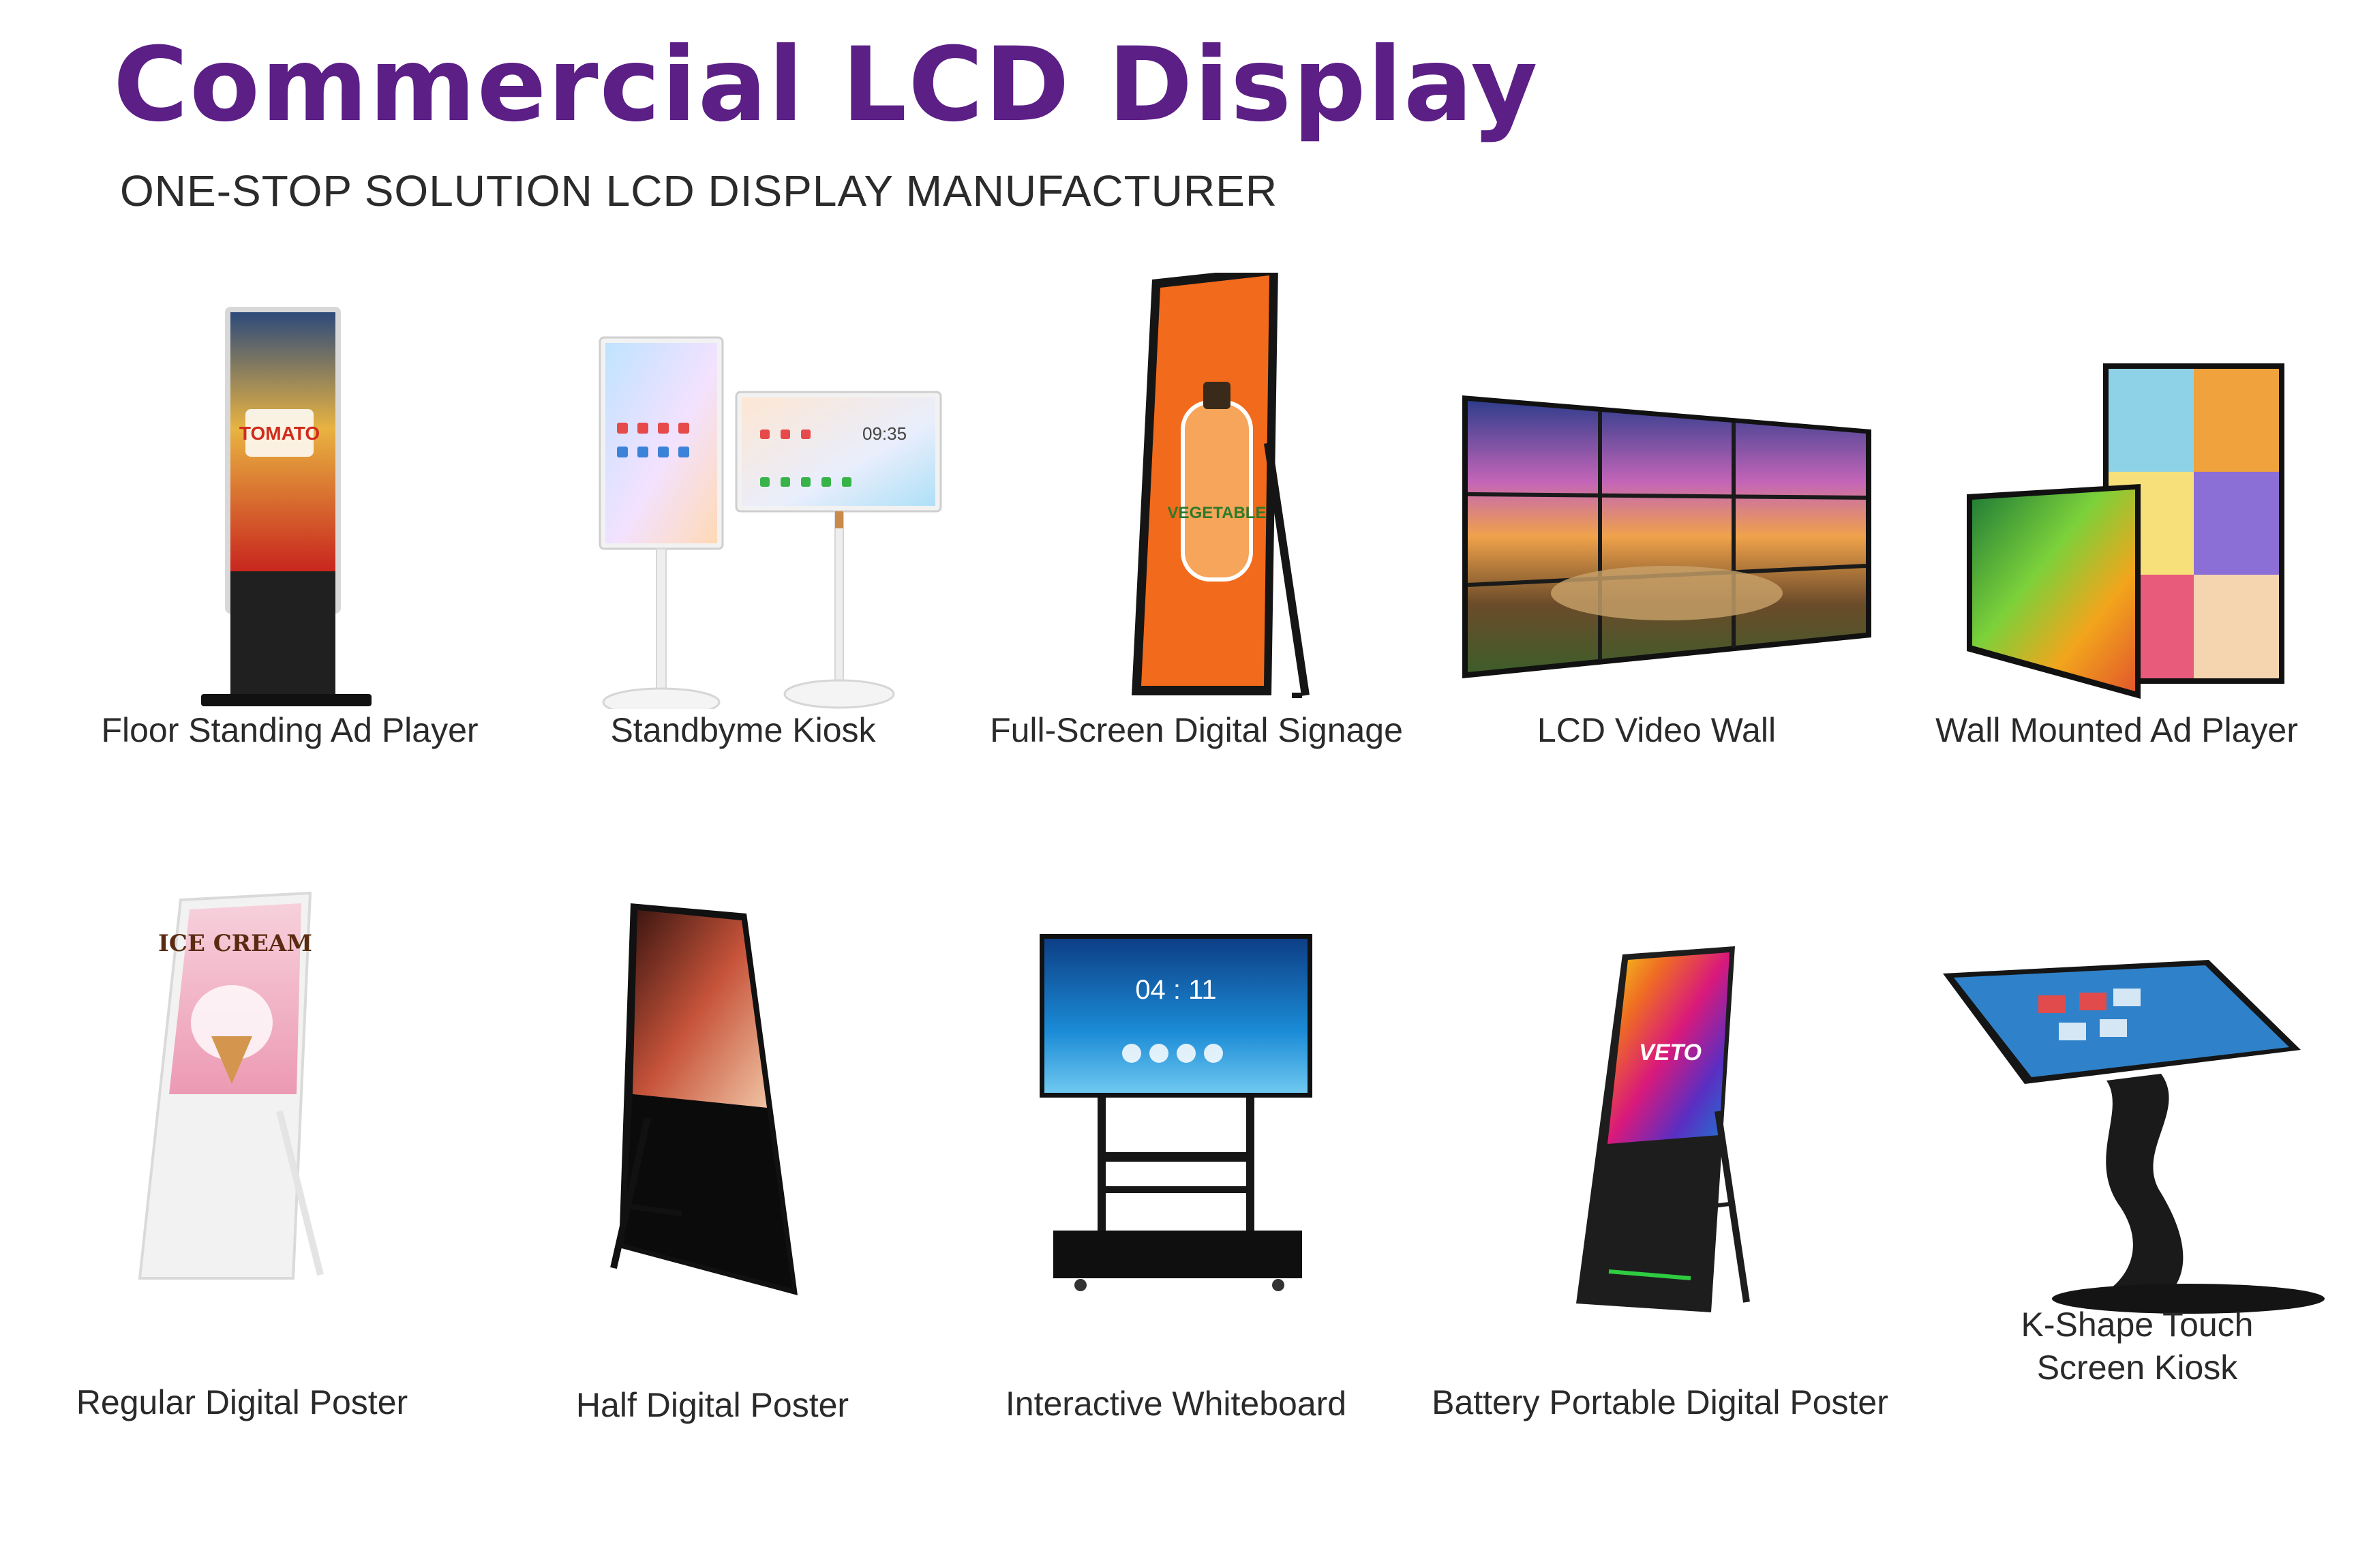 The height and width of the screenshot is (1568, 2371). What do you see at coordinates (279, 433) in the screenshot?
I see `svg-text: TOMATO` at bounding box center [279, 433].